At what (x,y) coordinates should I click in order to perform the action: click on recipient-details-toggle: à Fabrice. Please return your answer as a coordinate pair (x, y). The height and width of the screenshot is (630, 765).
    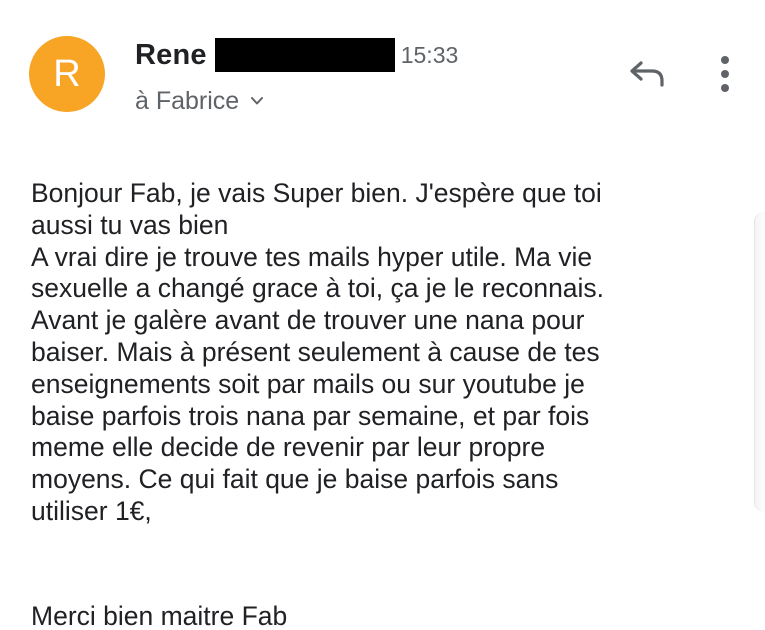
    Looking at the image, I should click on (200, 101).